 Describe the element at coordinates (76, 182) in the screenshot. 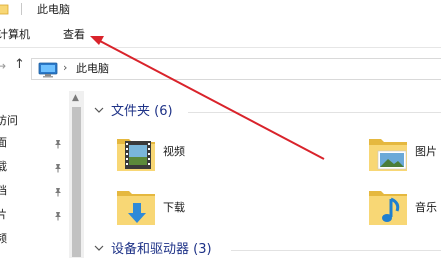

I see `scrollbar-thumb` at that location.